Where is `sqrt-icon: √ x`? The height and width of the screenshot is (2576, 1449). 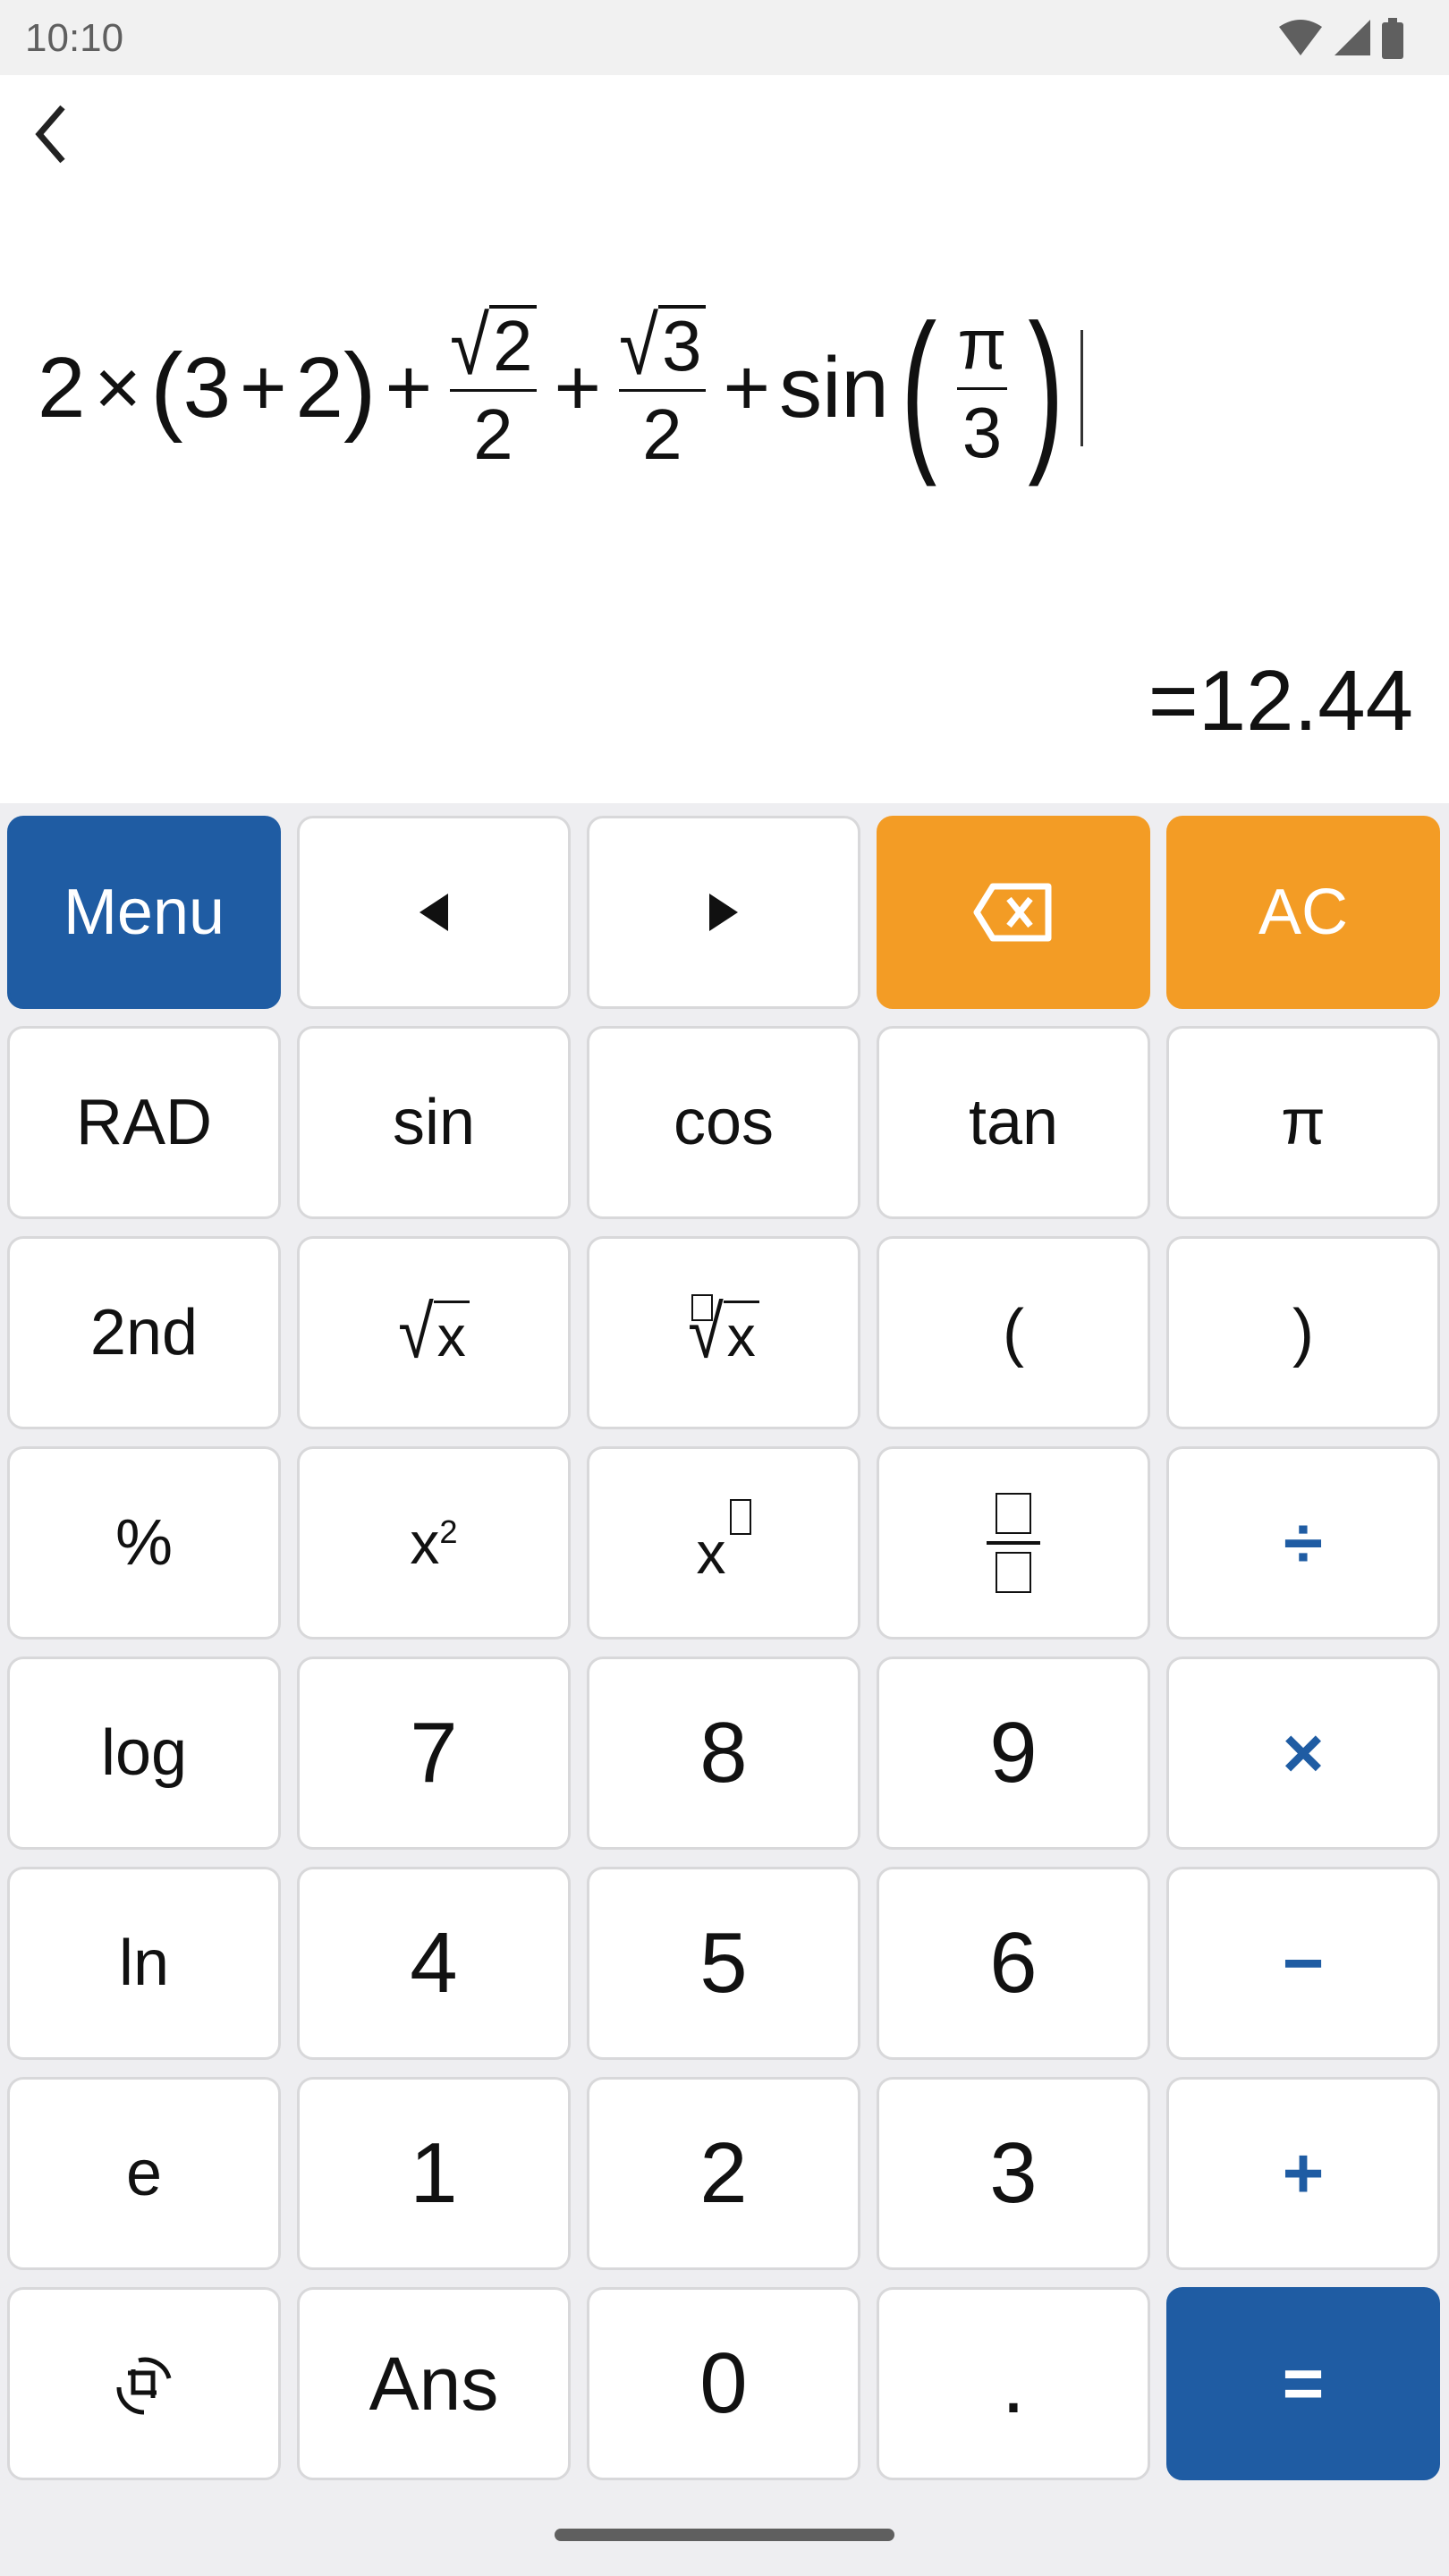 sqrt-icon: √ x is located at coordinates (434, 1333).